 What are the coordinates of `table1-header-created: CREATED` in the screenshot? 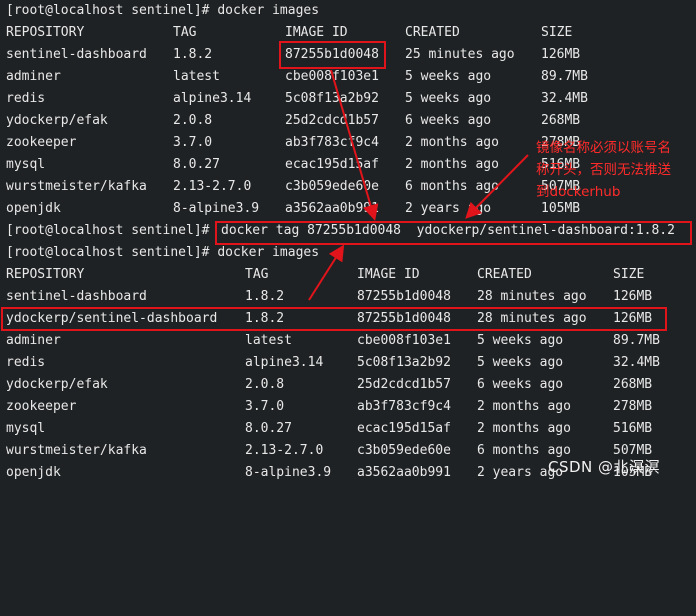 It's located at (432, 32).